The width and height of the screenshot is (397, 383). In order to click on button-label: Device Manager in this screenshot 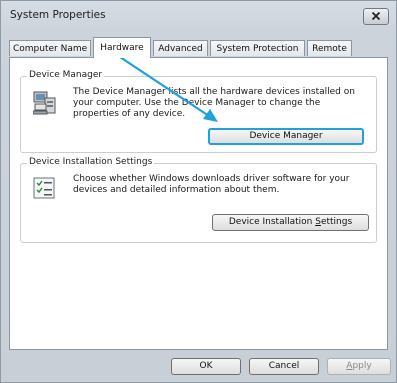, I will do `click(286, 136)`.